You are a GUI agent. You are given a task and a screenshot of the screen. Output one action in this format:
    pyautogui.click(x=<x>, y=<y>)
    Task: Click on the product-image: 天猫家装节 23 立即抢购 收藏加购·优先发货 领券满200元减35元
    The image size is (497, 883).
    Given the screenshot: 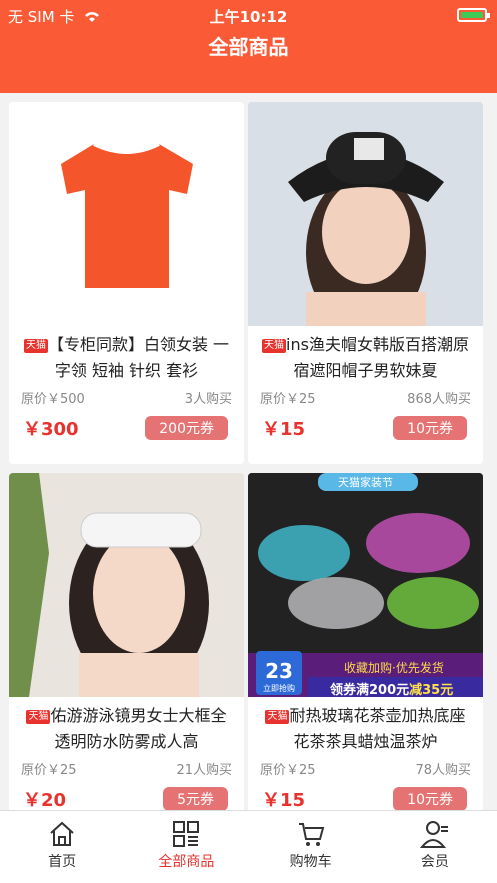 What is the action you would take?
    pyautogui.click(x=365, y=585)
    